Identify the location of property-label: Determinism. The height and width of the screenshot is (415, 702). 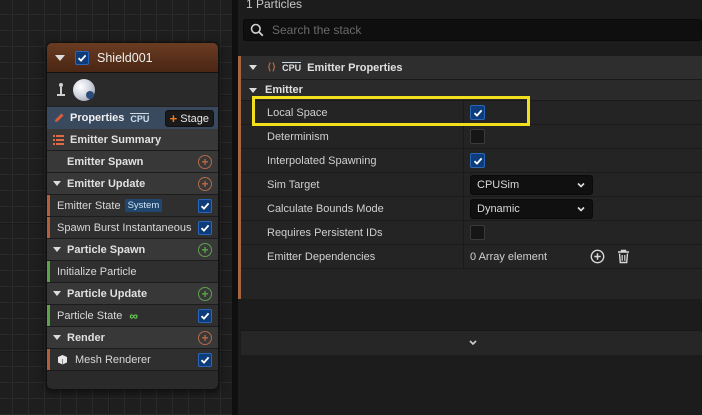
(298, 136).